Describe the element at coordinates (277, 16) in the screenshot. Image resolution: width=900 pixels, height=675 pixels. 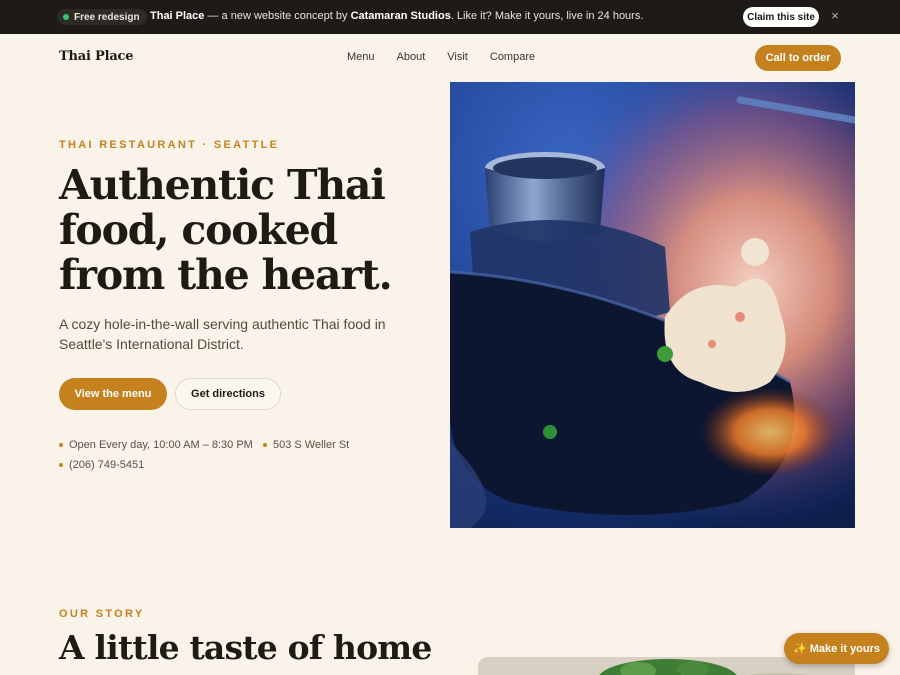
I see `banner-text-mid: — a new website concept by` at that location.